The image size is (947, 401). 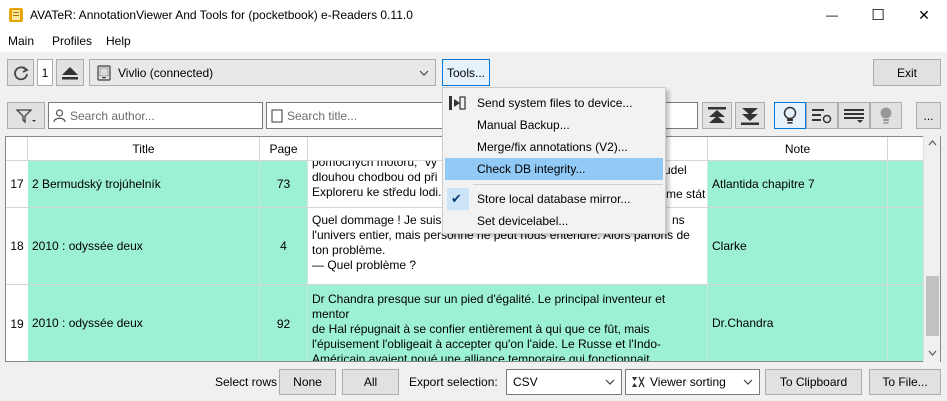 I want to click on lightbulb-off-icon, so click(x=886, y=115).